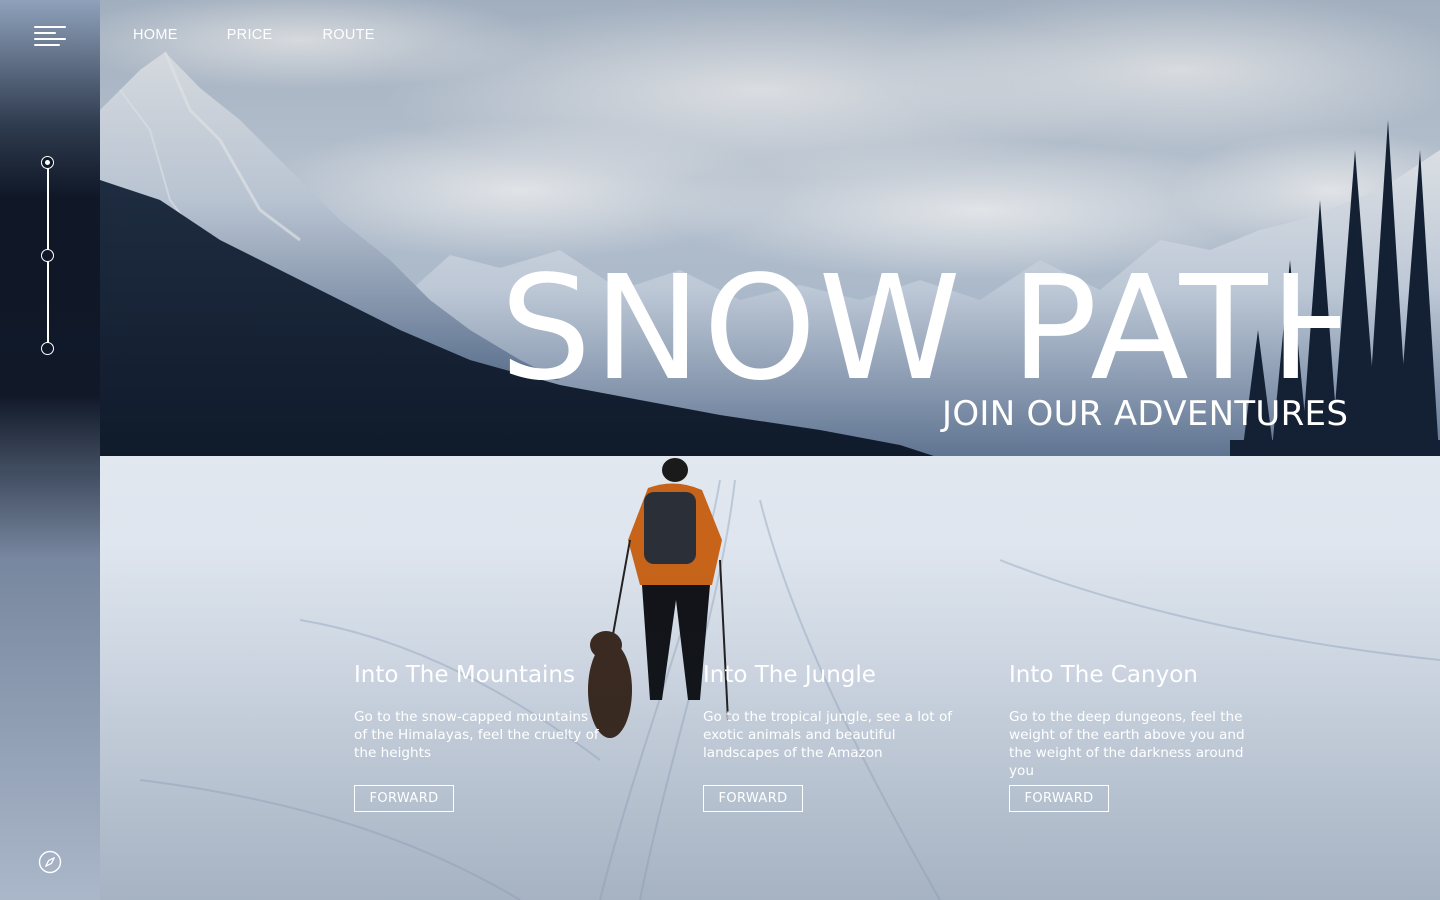  What do you see at coordinates (50, 862) in the screenshot?
I see `compass-icon` at bounding box center [50, 862].